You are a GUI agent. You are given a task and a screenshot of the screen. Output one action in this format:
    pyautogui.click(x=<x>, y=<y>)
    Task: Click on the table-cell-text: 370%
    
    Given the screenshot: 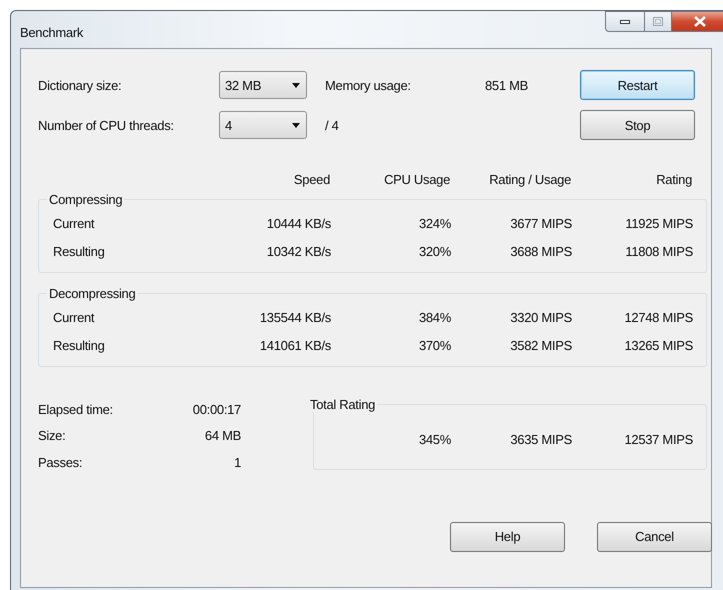 What is the action you would take?
    pyautogui.click(x=434, y=345)
    